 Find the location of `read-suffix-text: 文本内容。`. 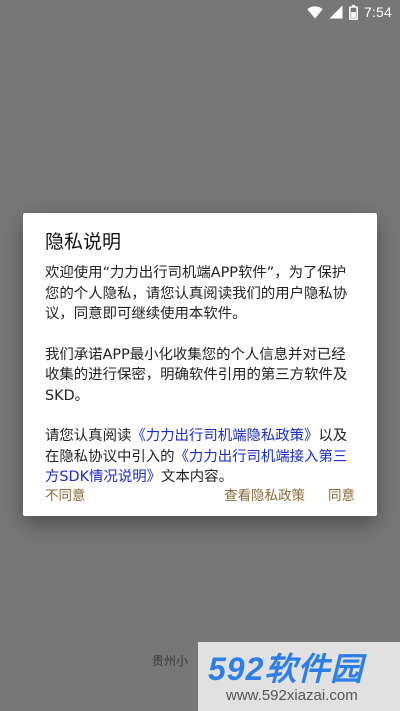

read-suffix-text: 文本内容。 is located at coordinates (197, 477).